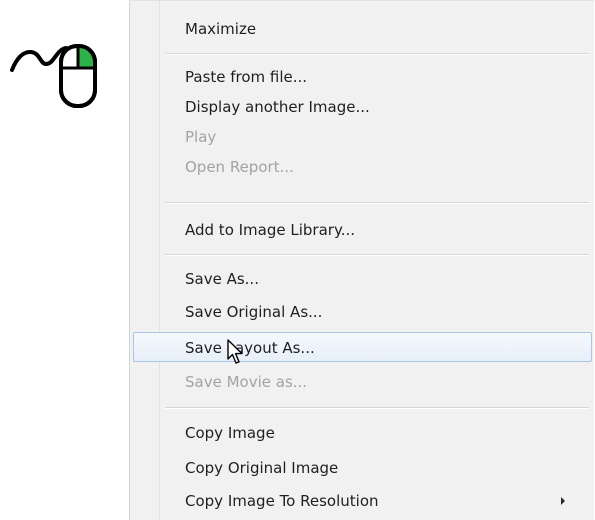 This screenshot has height=520, width=595. What do you see at coordinates (362, 467) in the screenshot?
I see `menu-item-copy-original-image: Copy Original Image` at bounding box center [362, 467].